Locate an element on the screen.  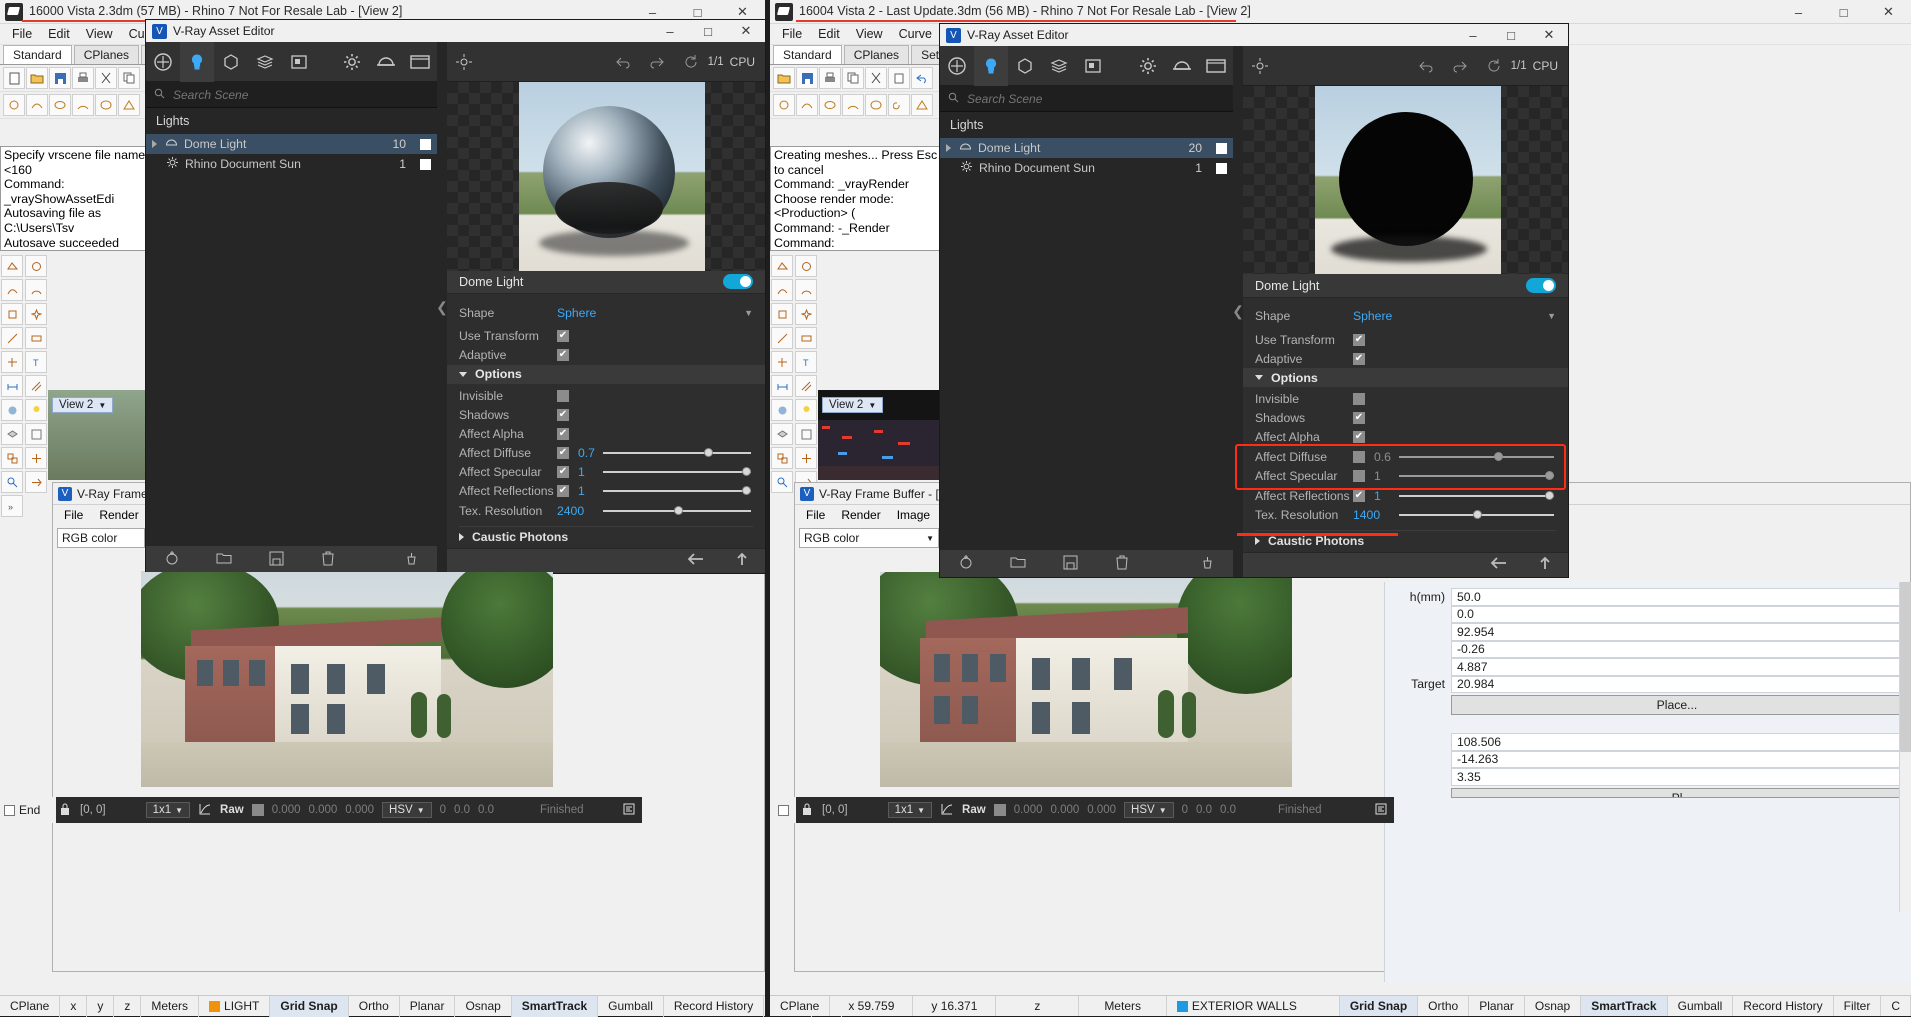
prop-footer-right is located at coordinates (1405, 564).